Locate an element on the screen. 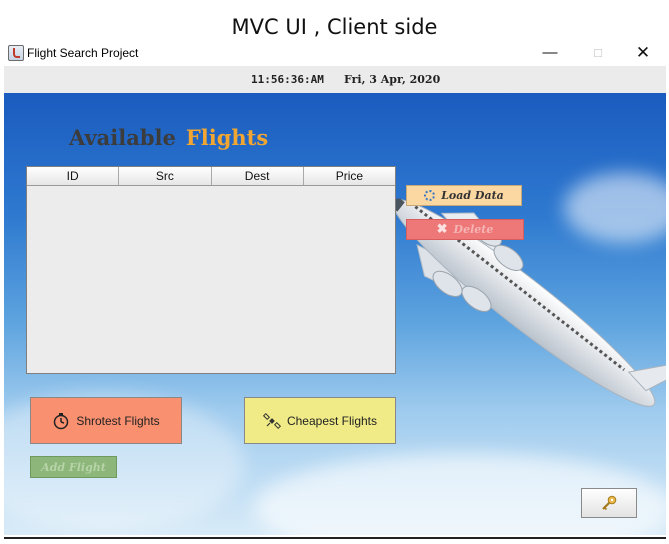  load-data-label: Load Data is located at coordinates (472, 195).